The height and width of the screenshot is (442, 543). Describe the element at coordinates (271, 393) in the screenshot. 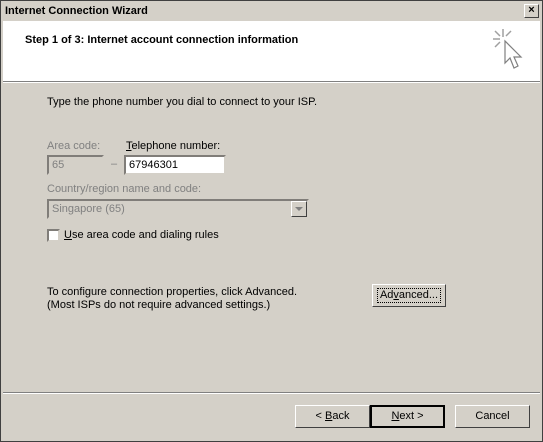

I see `footer-separator` at that location.